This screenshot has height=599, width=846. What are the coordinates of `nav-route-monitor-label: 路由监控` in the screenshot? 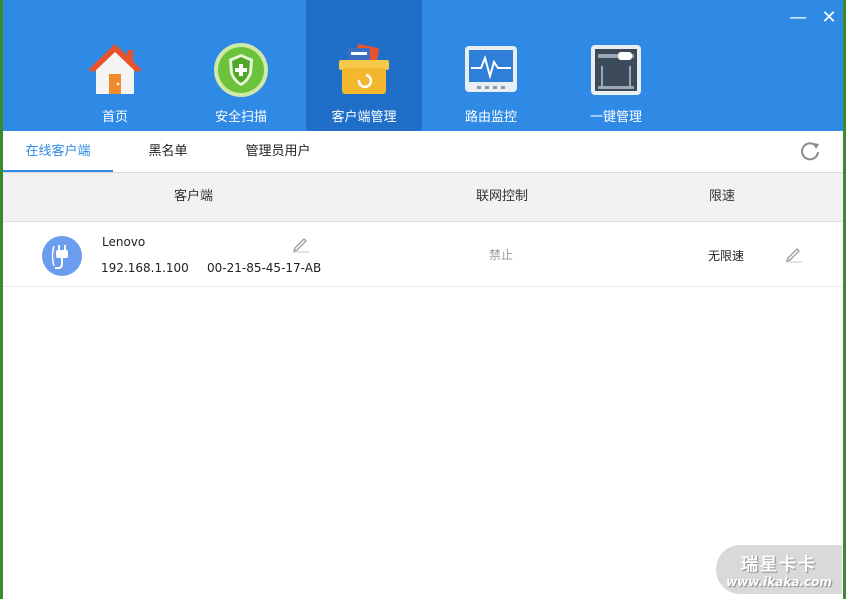 It's located at (490, 117).